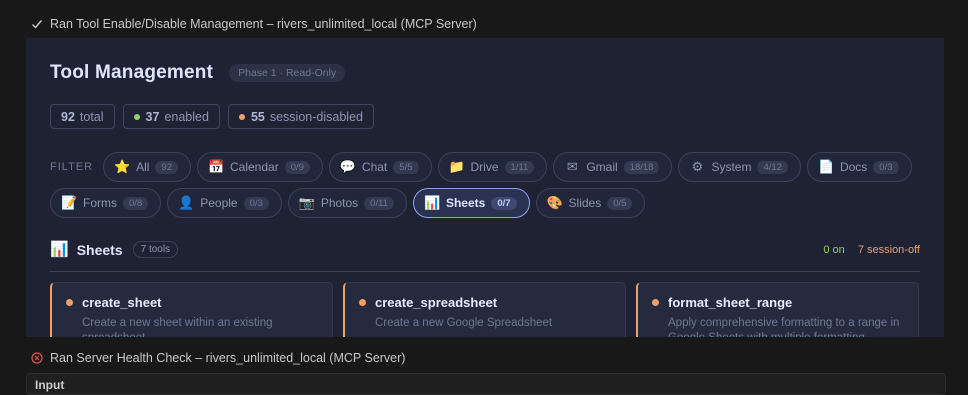  Describe the element at coordinates (257, 116) in the screenshot. I see `stat-disabled-number: 55` at that location.